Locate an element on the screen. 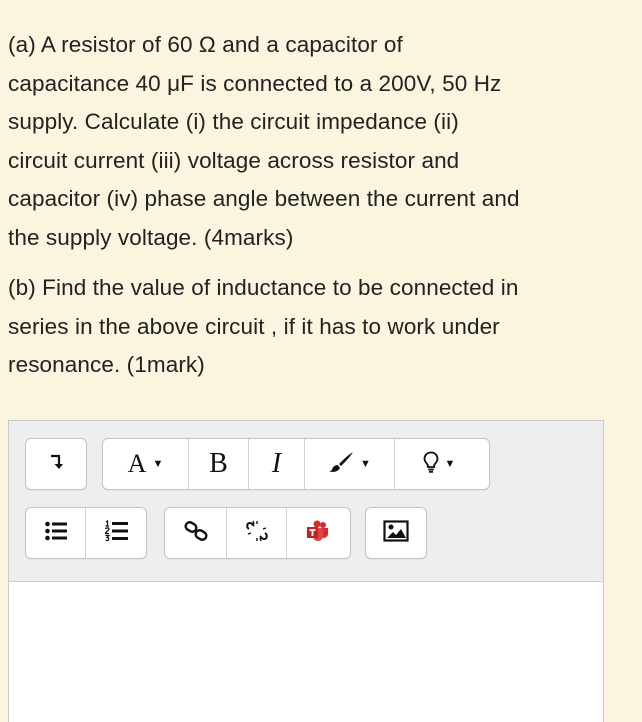  teams-icon is located at coordinates (318, 533).